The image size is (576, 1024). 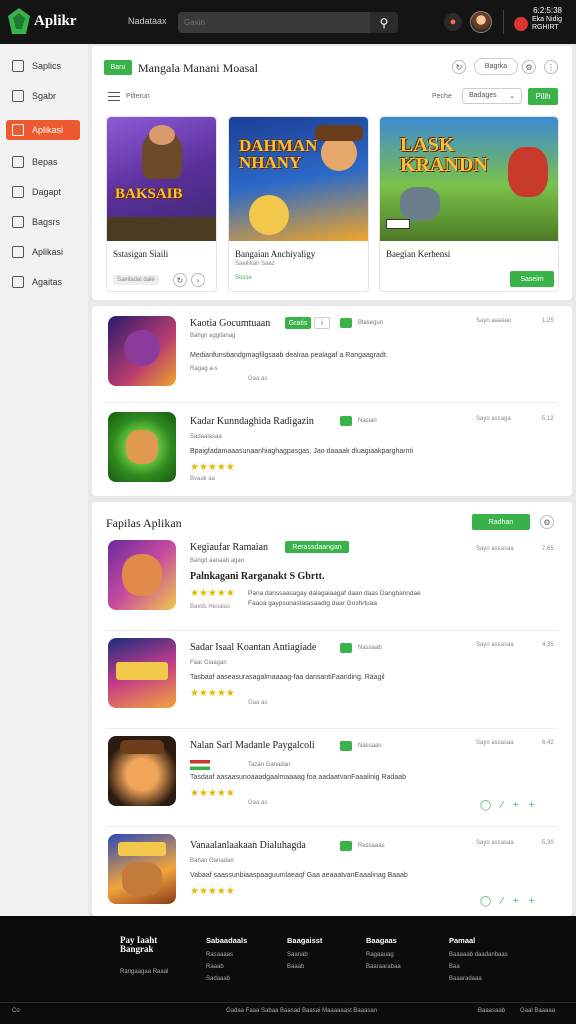 I want to click on tile-subtitle: Saeiladai dale, so click(x=136, y=280).